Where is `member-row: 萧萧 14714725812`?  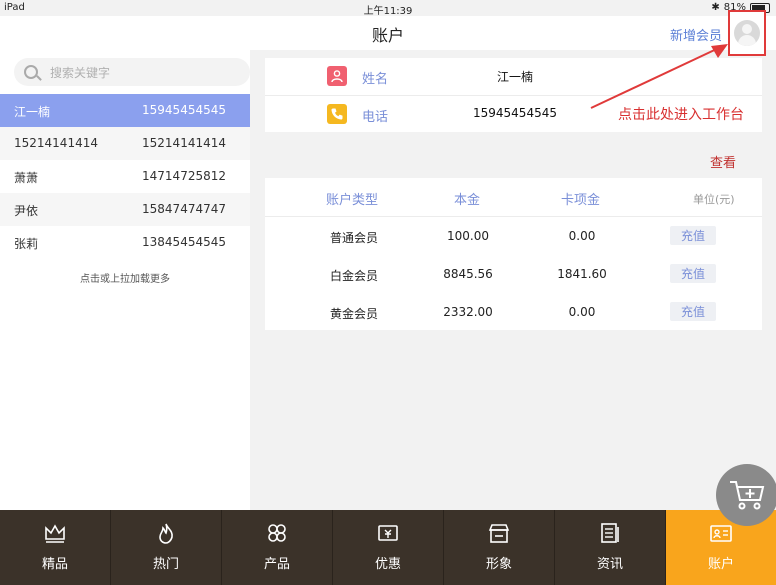 member-row: 萧萧 14714725812 is located at coordinates (125, 176).